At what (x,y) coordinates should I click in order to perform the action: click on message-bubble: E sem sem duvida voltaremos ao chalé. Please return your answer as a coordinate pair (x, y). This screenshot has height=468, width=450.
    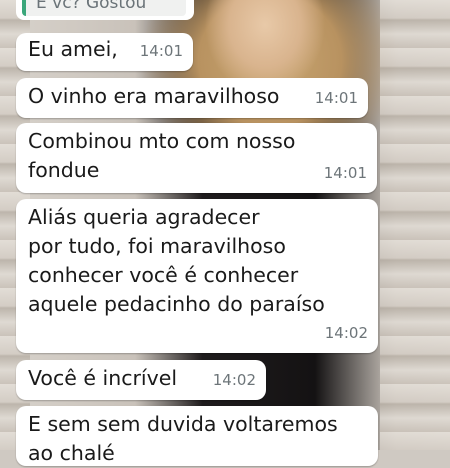
    Looking at the image, I should click on (197, 436).